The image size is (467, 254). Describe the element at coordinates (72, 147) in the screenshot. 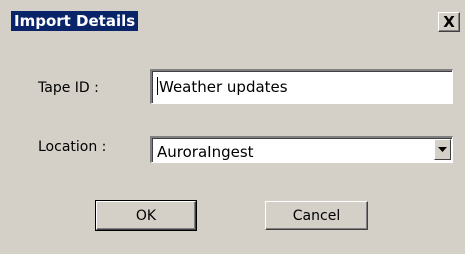

I see `location-label: Location :` at that location.